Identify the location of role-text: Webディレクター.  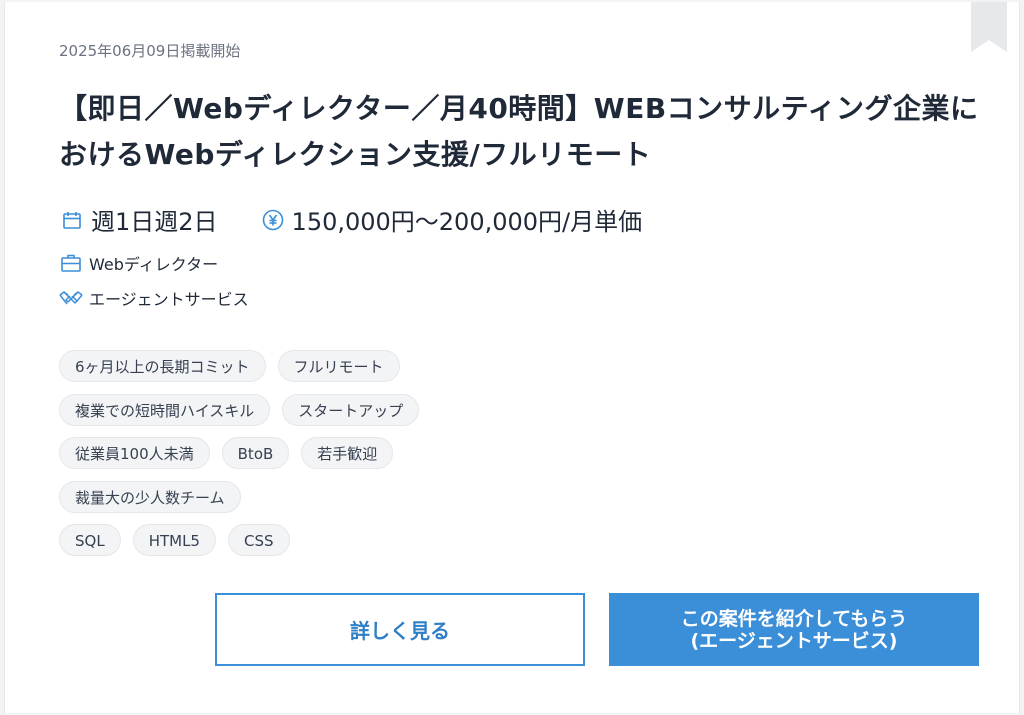
(154, 264).